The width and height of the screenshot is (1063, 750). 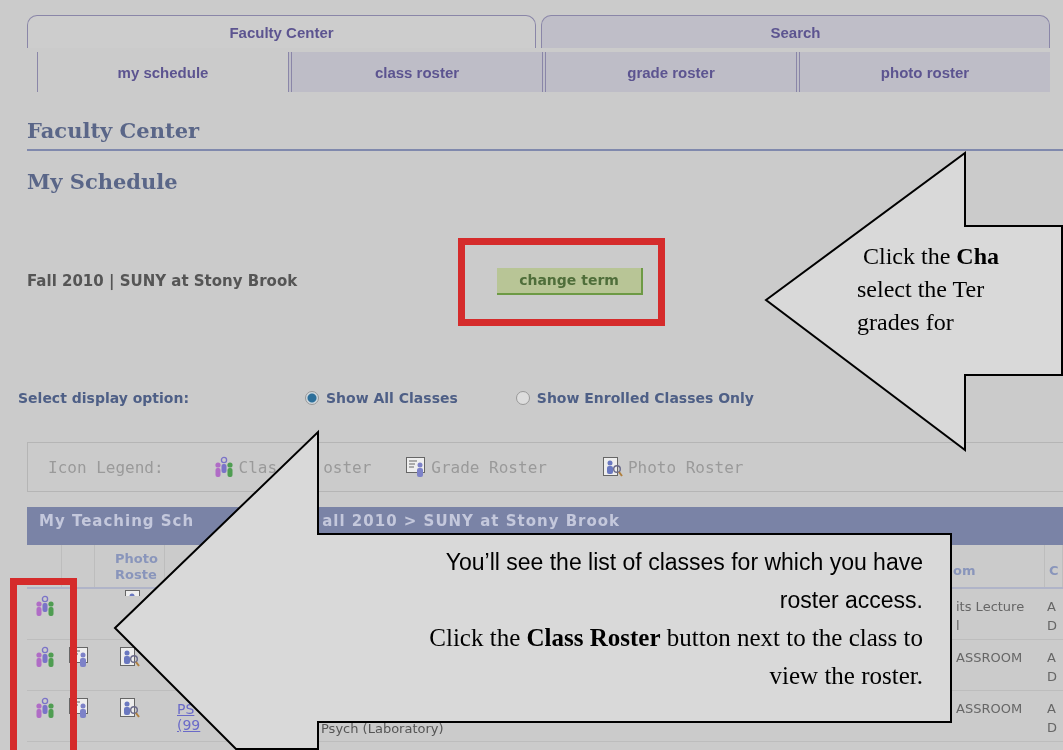 What do you see at coordinates (928, 289) in the screenshot?
I see `callout-text: Click the Cha select the Ter grades for` at bounding box center [928, 289].